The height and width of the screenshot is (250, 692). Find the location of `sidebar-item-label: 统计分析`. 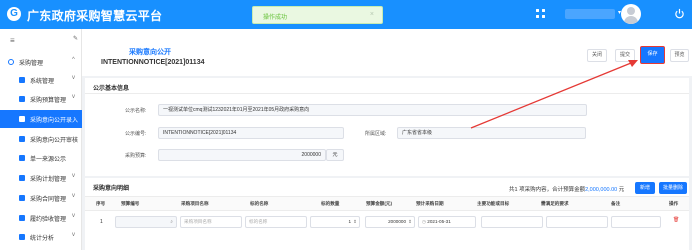

sidebar-item-label: 统计分析 is located at coordinates (42, 239).